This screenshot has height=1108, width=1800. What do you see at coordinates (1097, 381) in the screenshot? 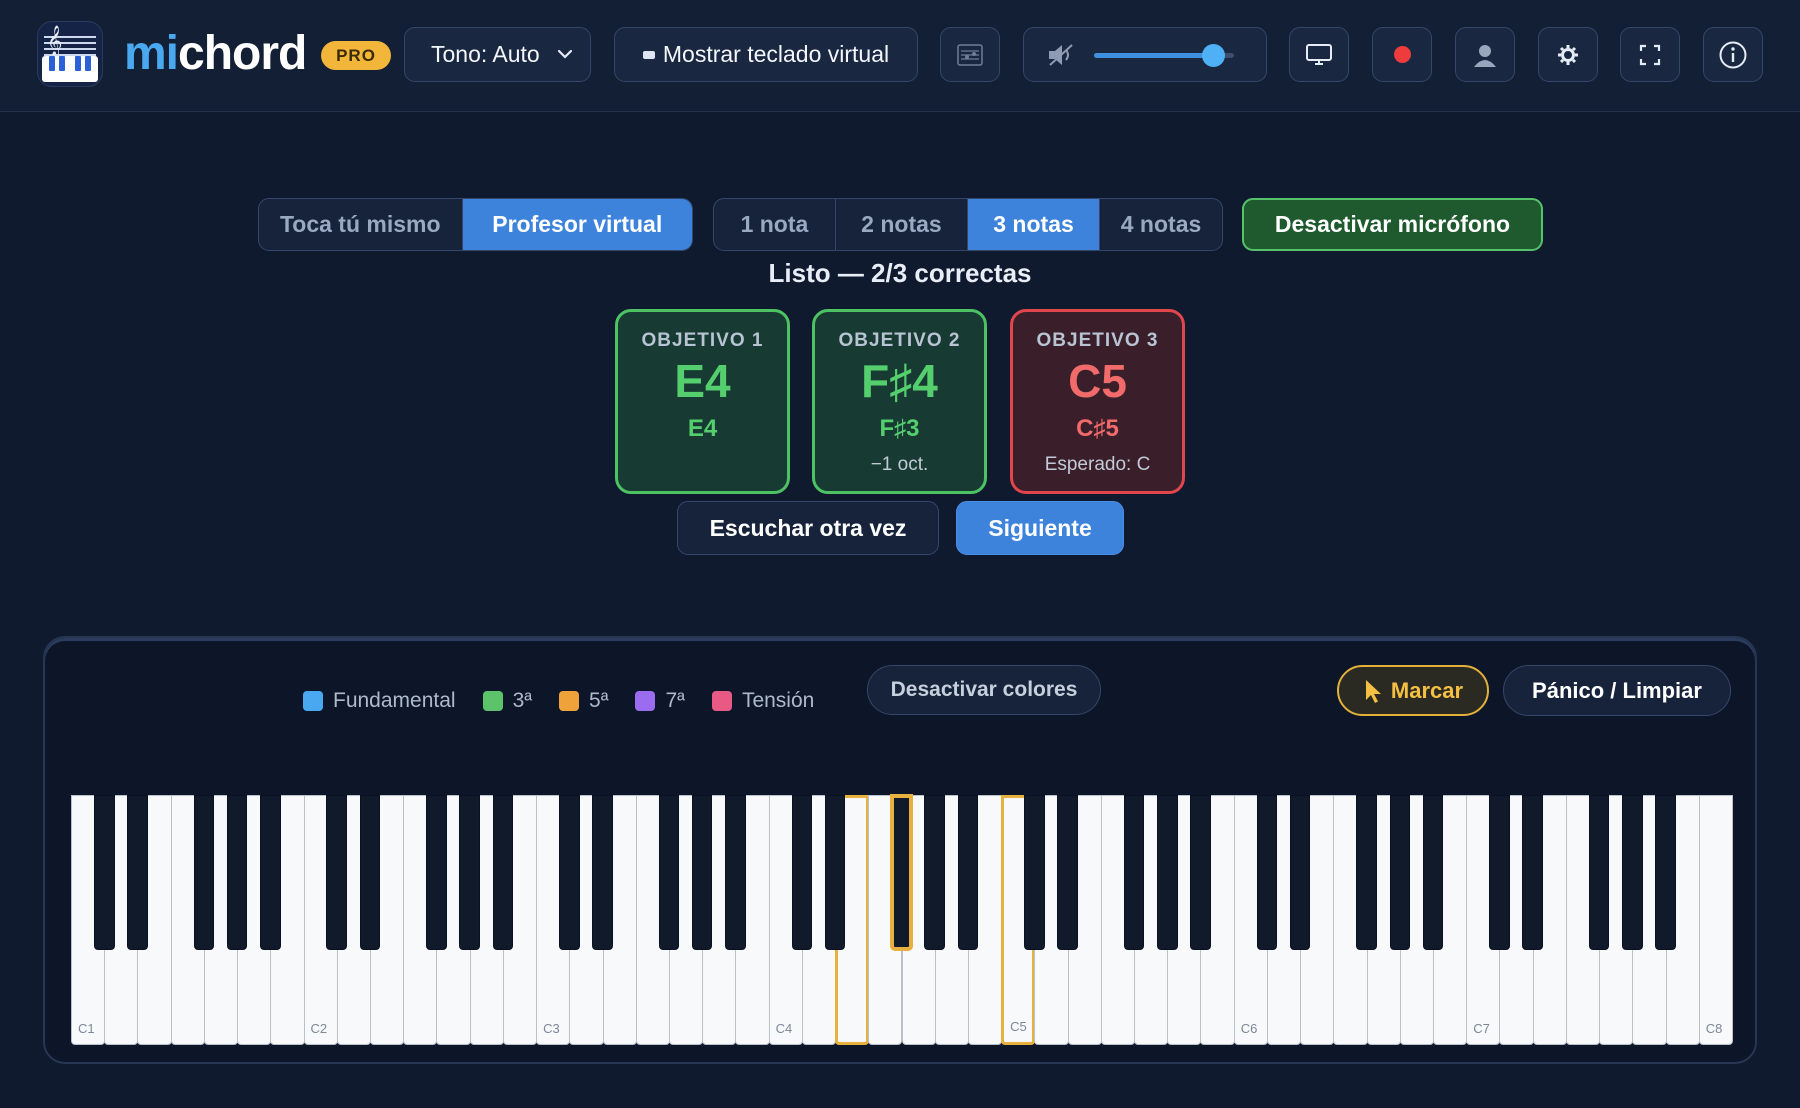
I see `target-note: C5` at bounding box center [1097, 381].